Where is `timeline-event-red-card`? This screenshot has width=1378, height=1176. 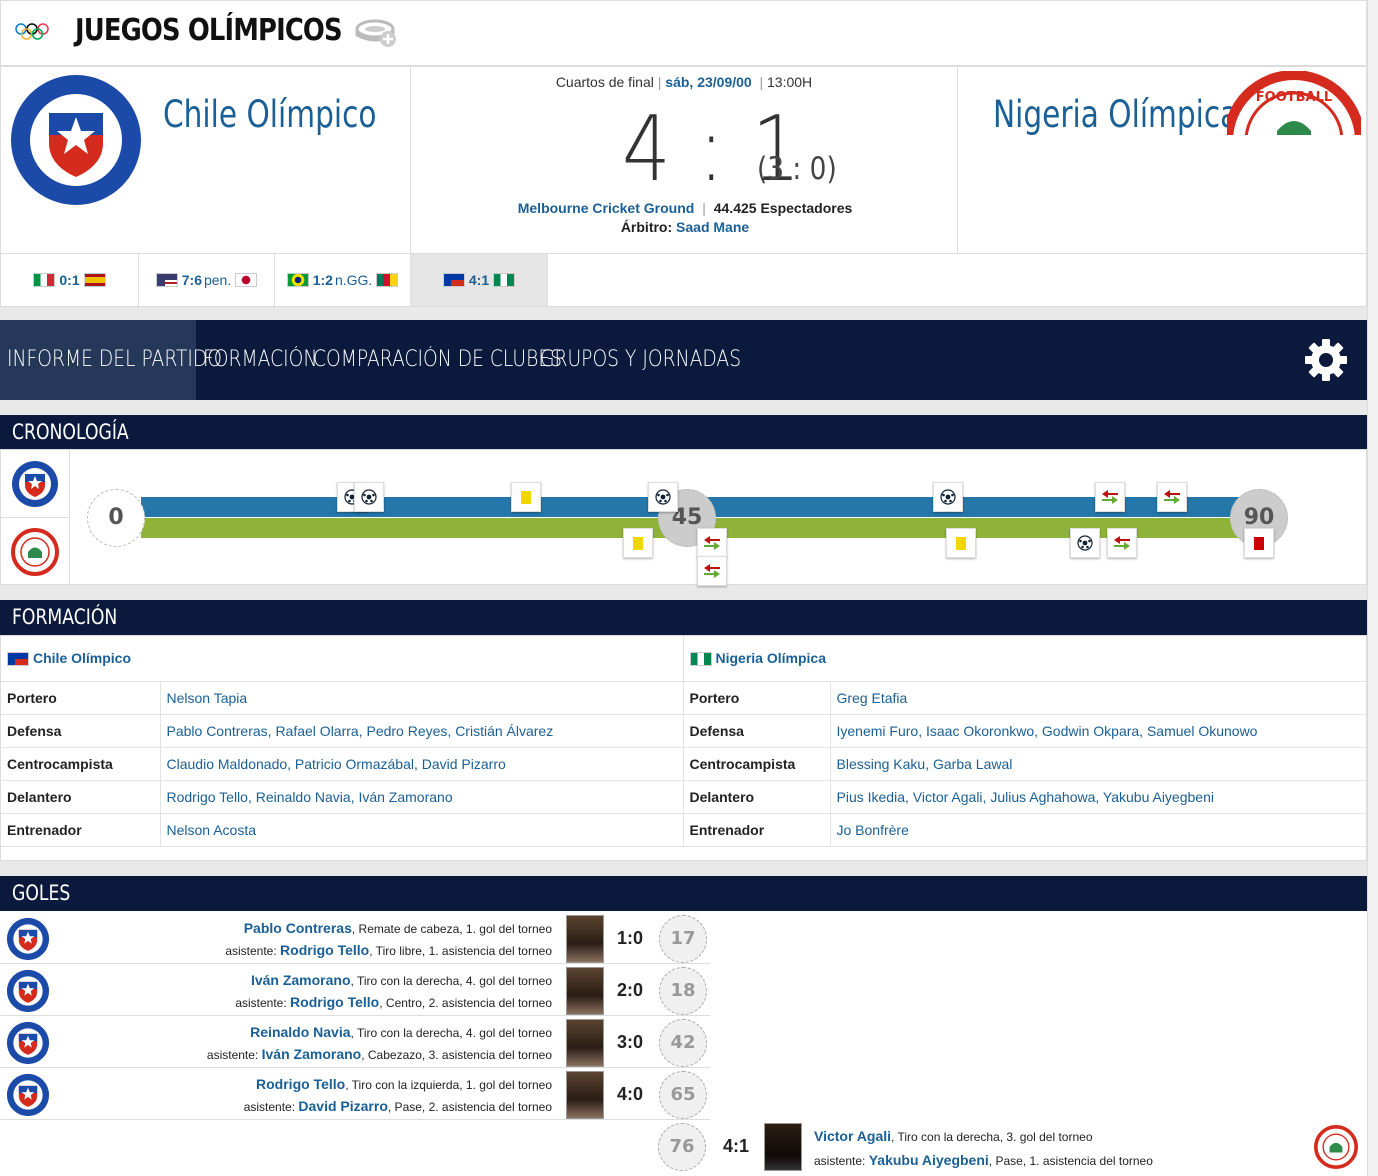 timeline-event-red-card is located at coordinates (1259, 543).